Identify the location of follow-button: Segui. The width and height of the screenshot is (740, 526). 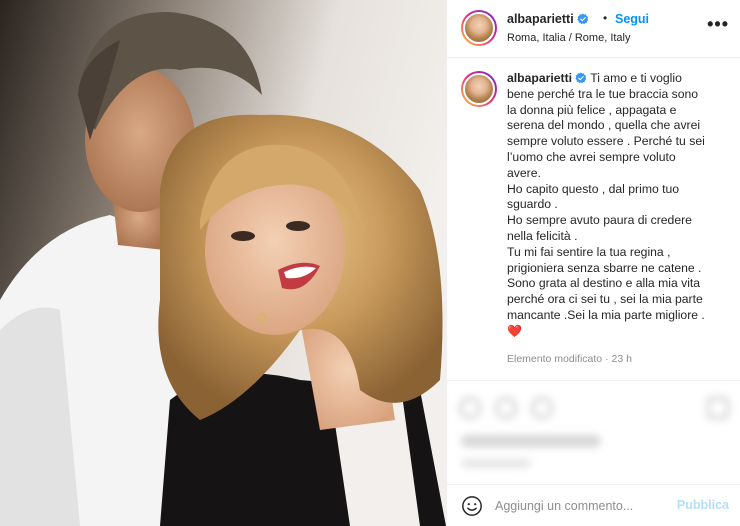
(632, 19).